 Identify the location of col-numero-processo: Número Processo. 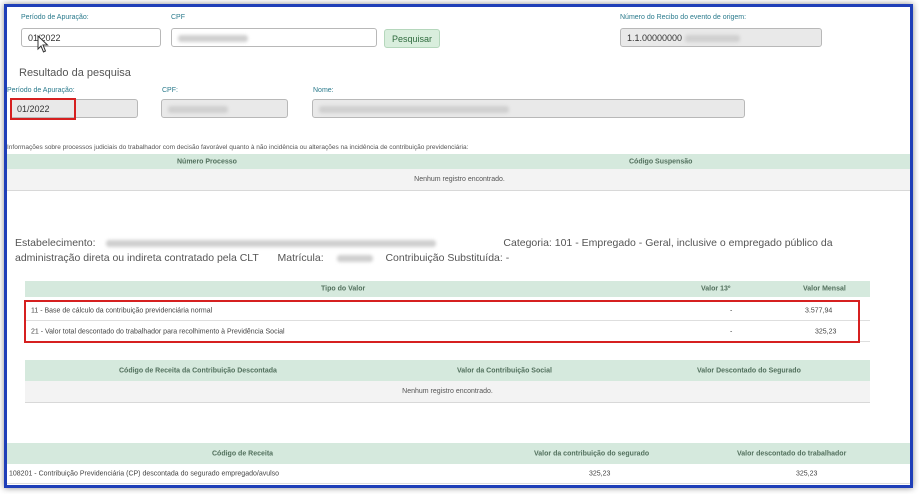
(207, 161).